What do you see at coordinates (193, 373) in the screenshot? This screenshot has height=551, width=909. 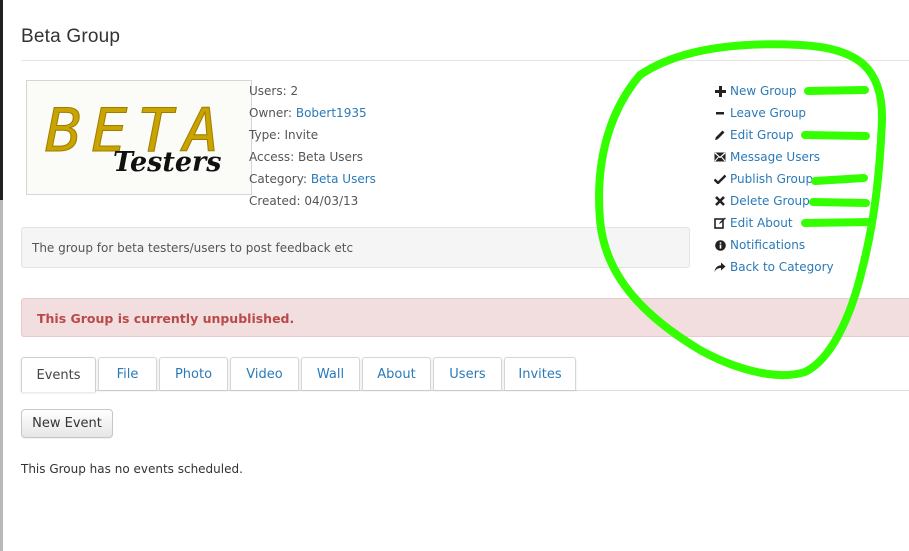 I see `tab-photo: Photo` at bounding box center [193, 373].